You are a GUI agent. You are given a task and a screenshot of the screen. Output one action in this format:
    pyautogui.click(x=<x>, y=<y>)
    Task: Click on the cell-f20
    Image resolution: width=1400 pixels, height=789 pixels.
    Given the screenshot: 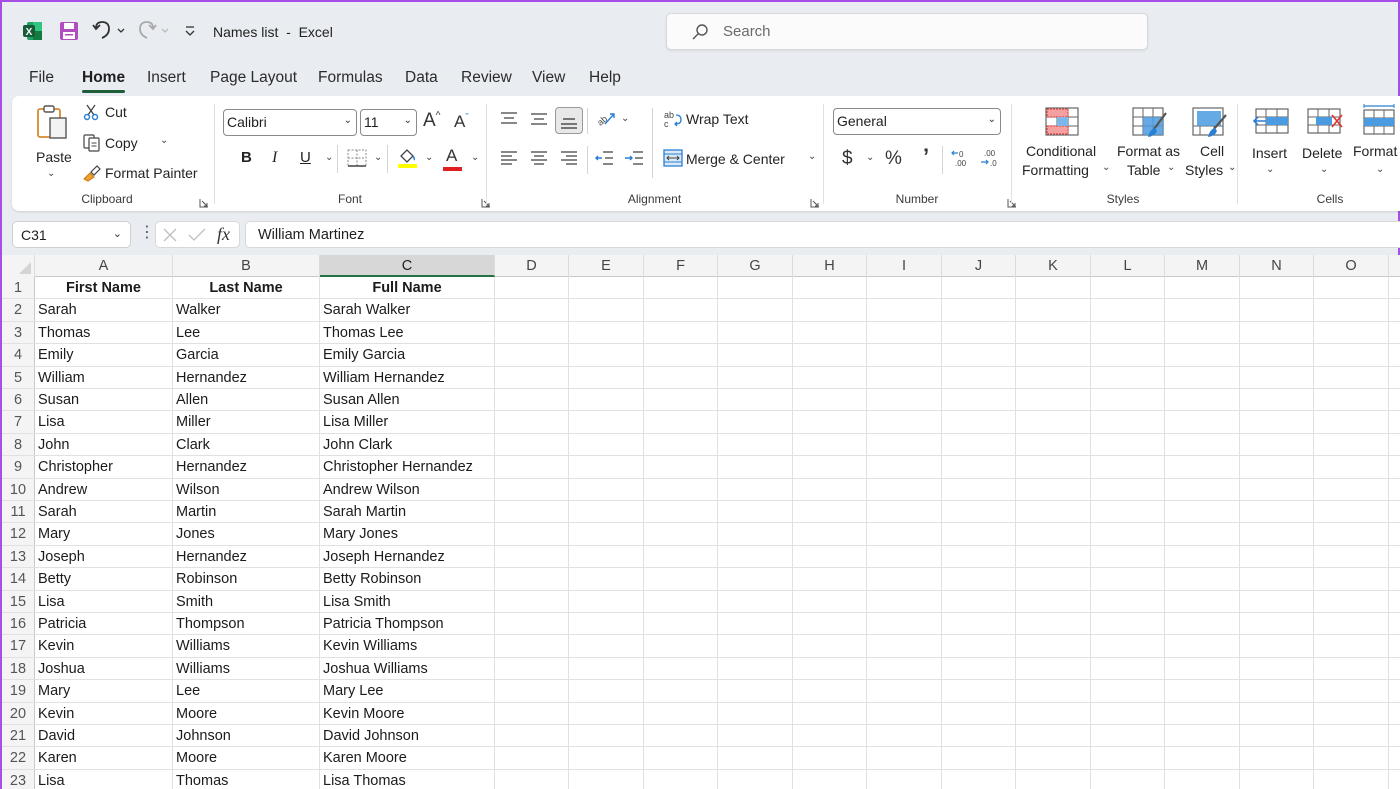 What is the action you would take?
    pyautogui.click(x=681, y=713)
    